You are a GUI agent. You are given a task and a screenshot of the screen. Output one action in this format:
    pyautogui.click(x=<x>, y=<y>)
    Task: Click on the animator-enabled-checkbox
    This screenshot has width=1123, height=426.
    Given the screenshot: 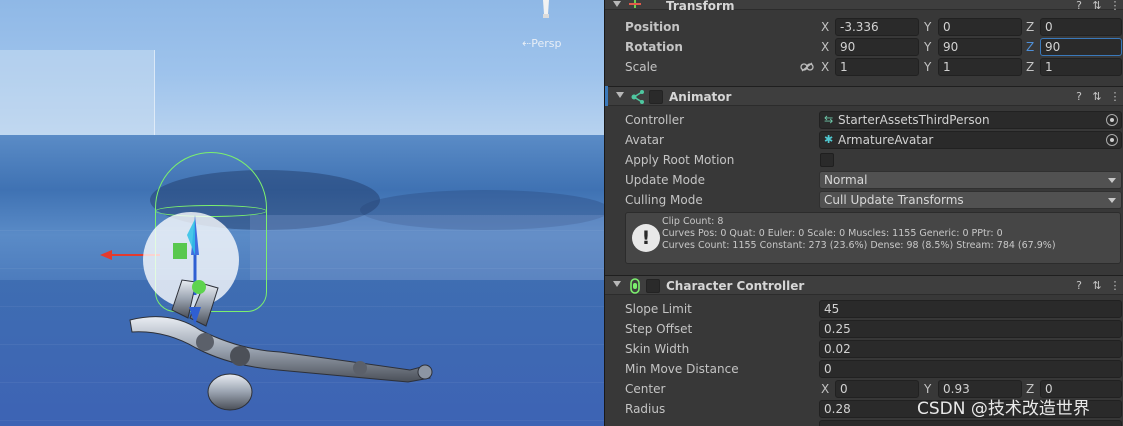 What is the action you would take?
    pyautogui.click(x=656, y=97)
    